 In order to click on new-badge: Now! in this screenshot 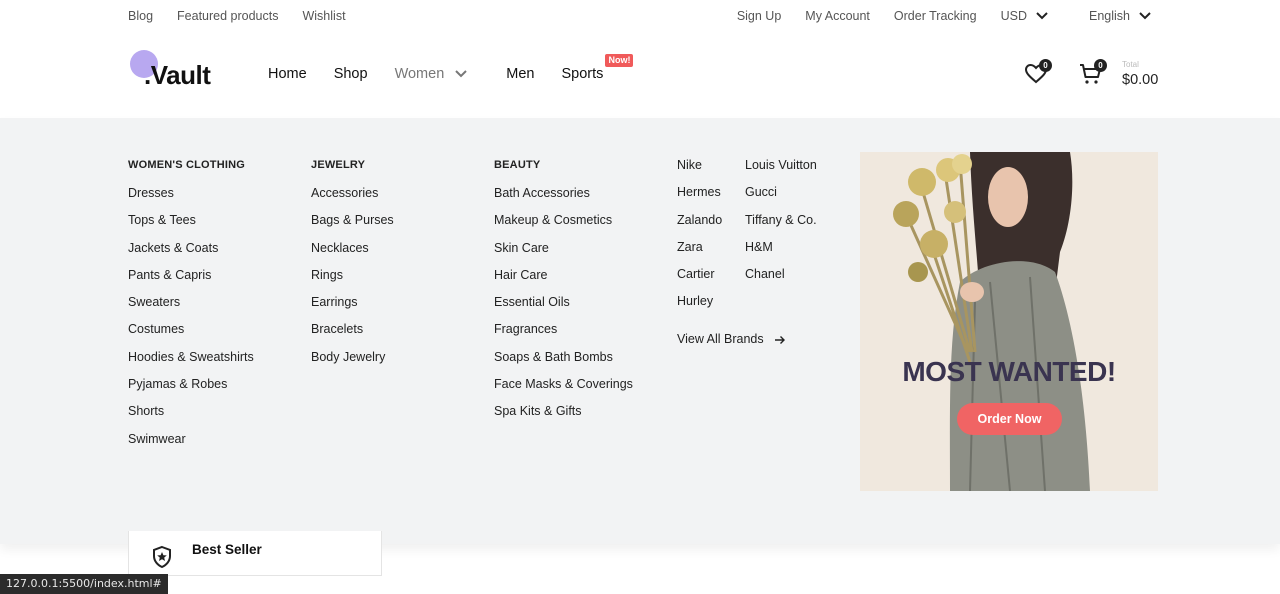, I will do `click(619, 60)`.